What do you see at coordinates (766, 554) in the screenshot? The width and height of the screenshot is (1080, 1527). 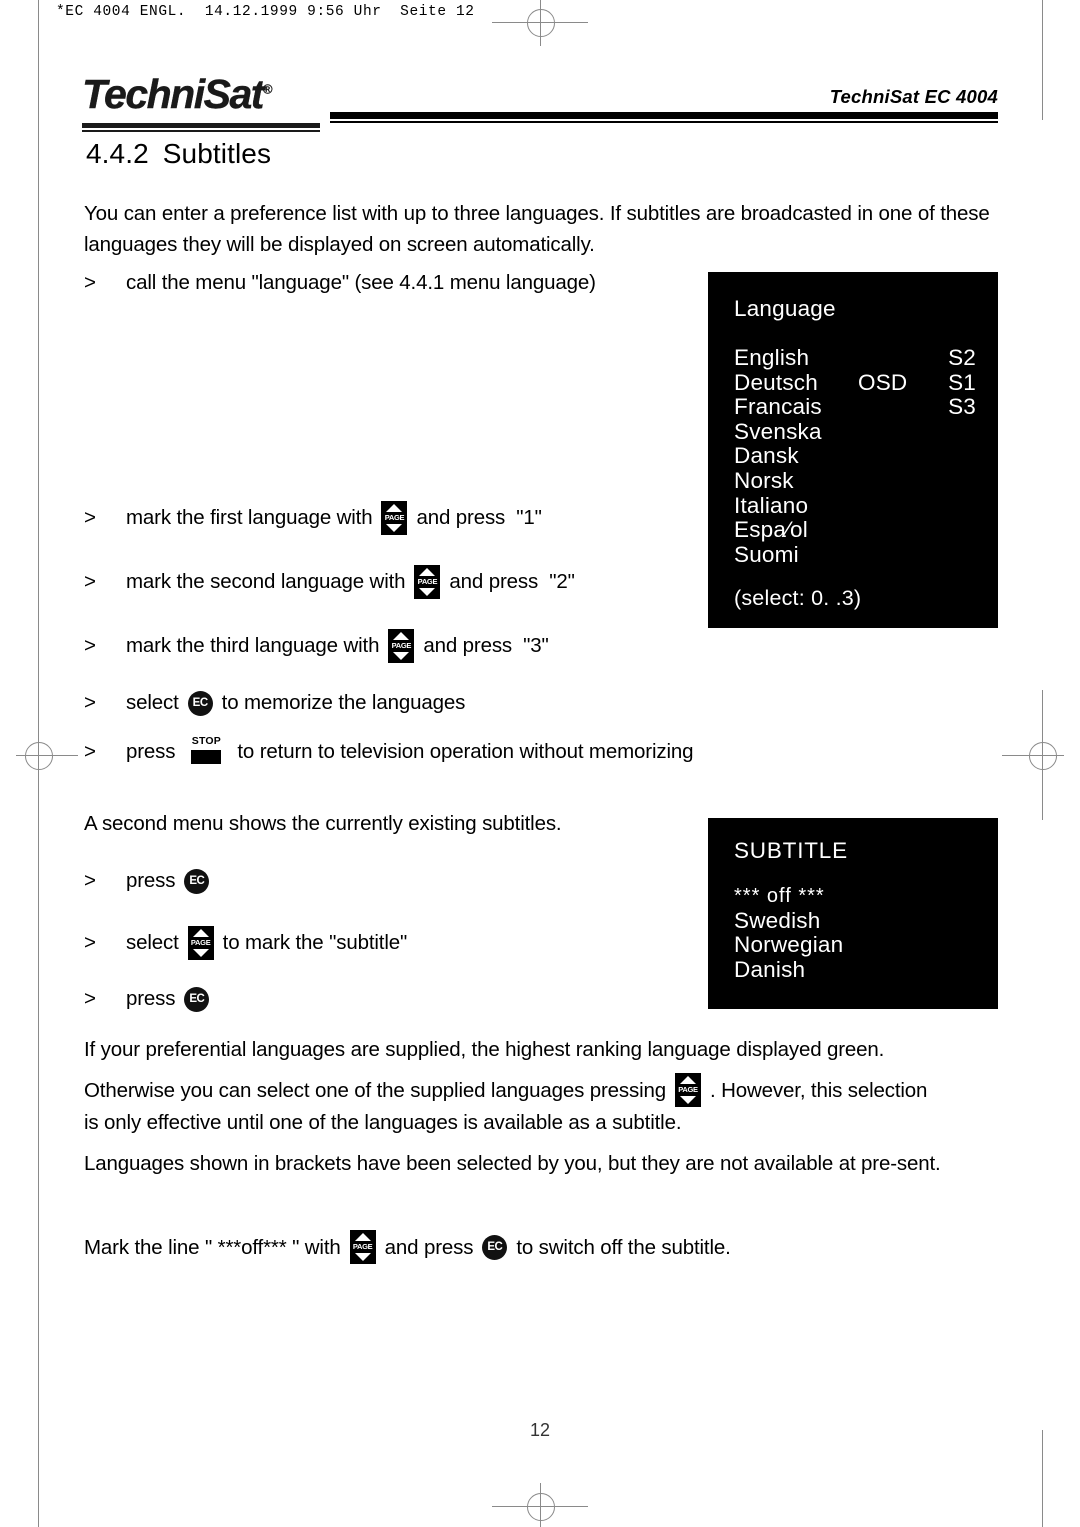 I see `osd-language-name: Suomi` at bounding box center [766, 554].